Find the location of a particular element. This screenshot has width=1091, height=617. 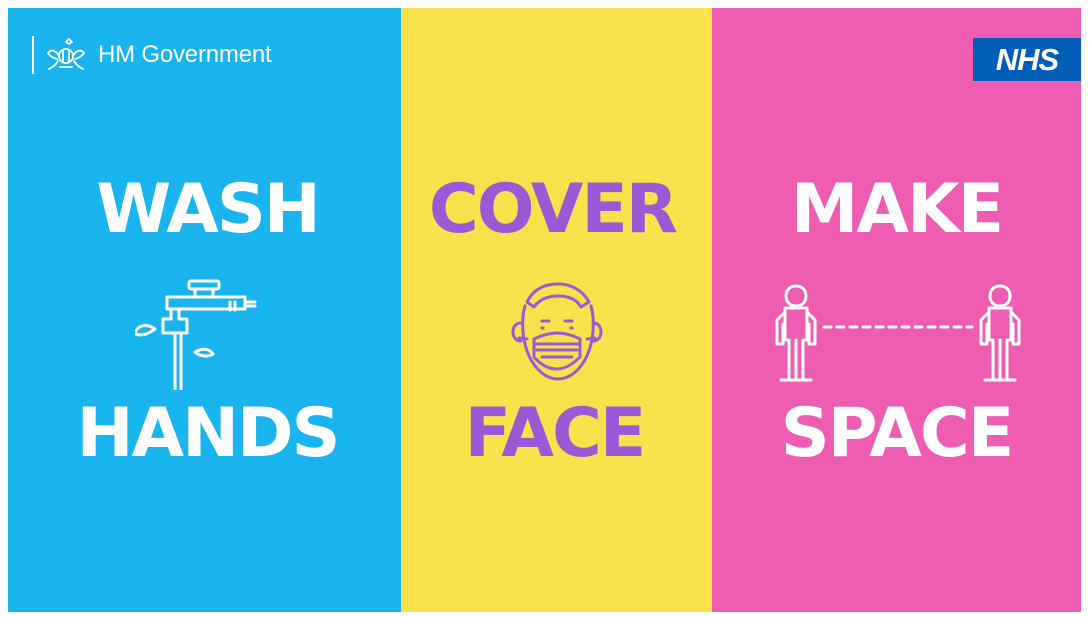

royal-crest-icon is located at coordinates (66, 54).